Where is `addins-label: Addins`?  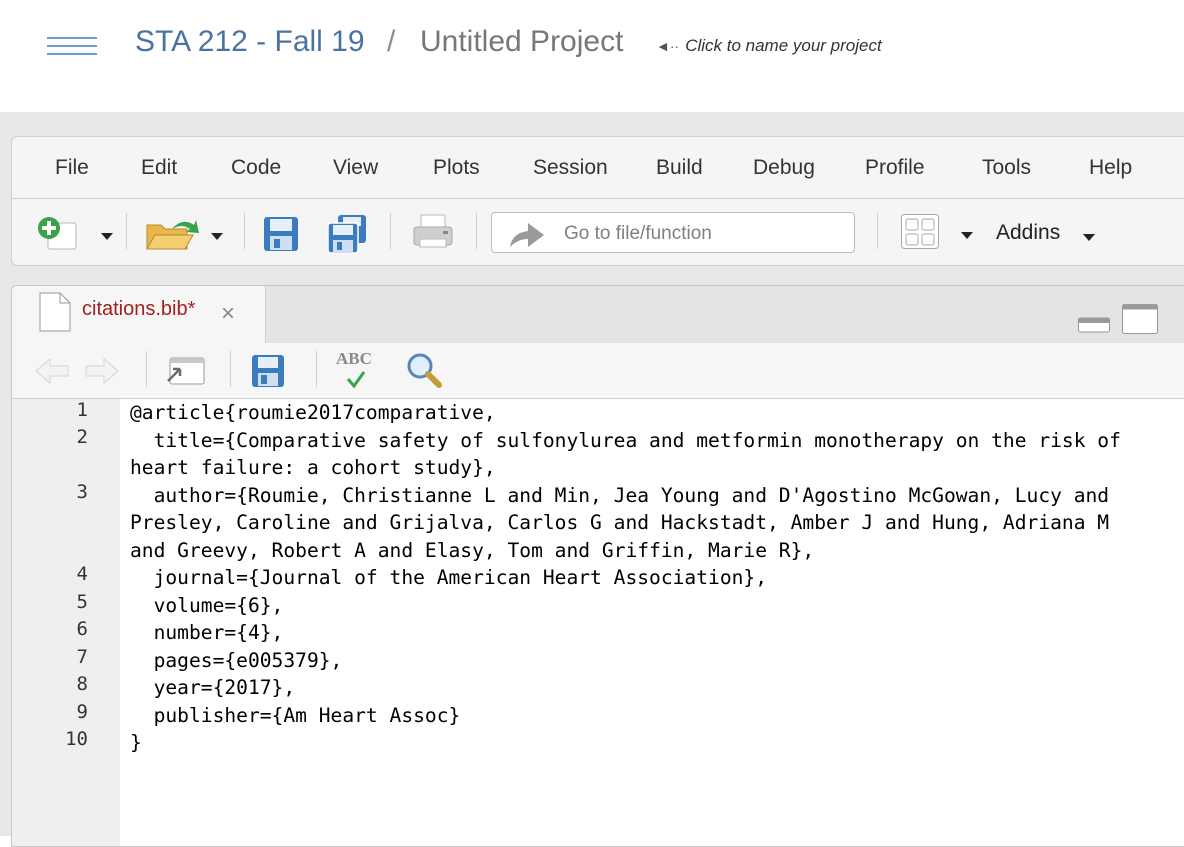
addins-label: Addins is located at coordinates (1028, 232).